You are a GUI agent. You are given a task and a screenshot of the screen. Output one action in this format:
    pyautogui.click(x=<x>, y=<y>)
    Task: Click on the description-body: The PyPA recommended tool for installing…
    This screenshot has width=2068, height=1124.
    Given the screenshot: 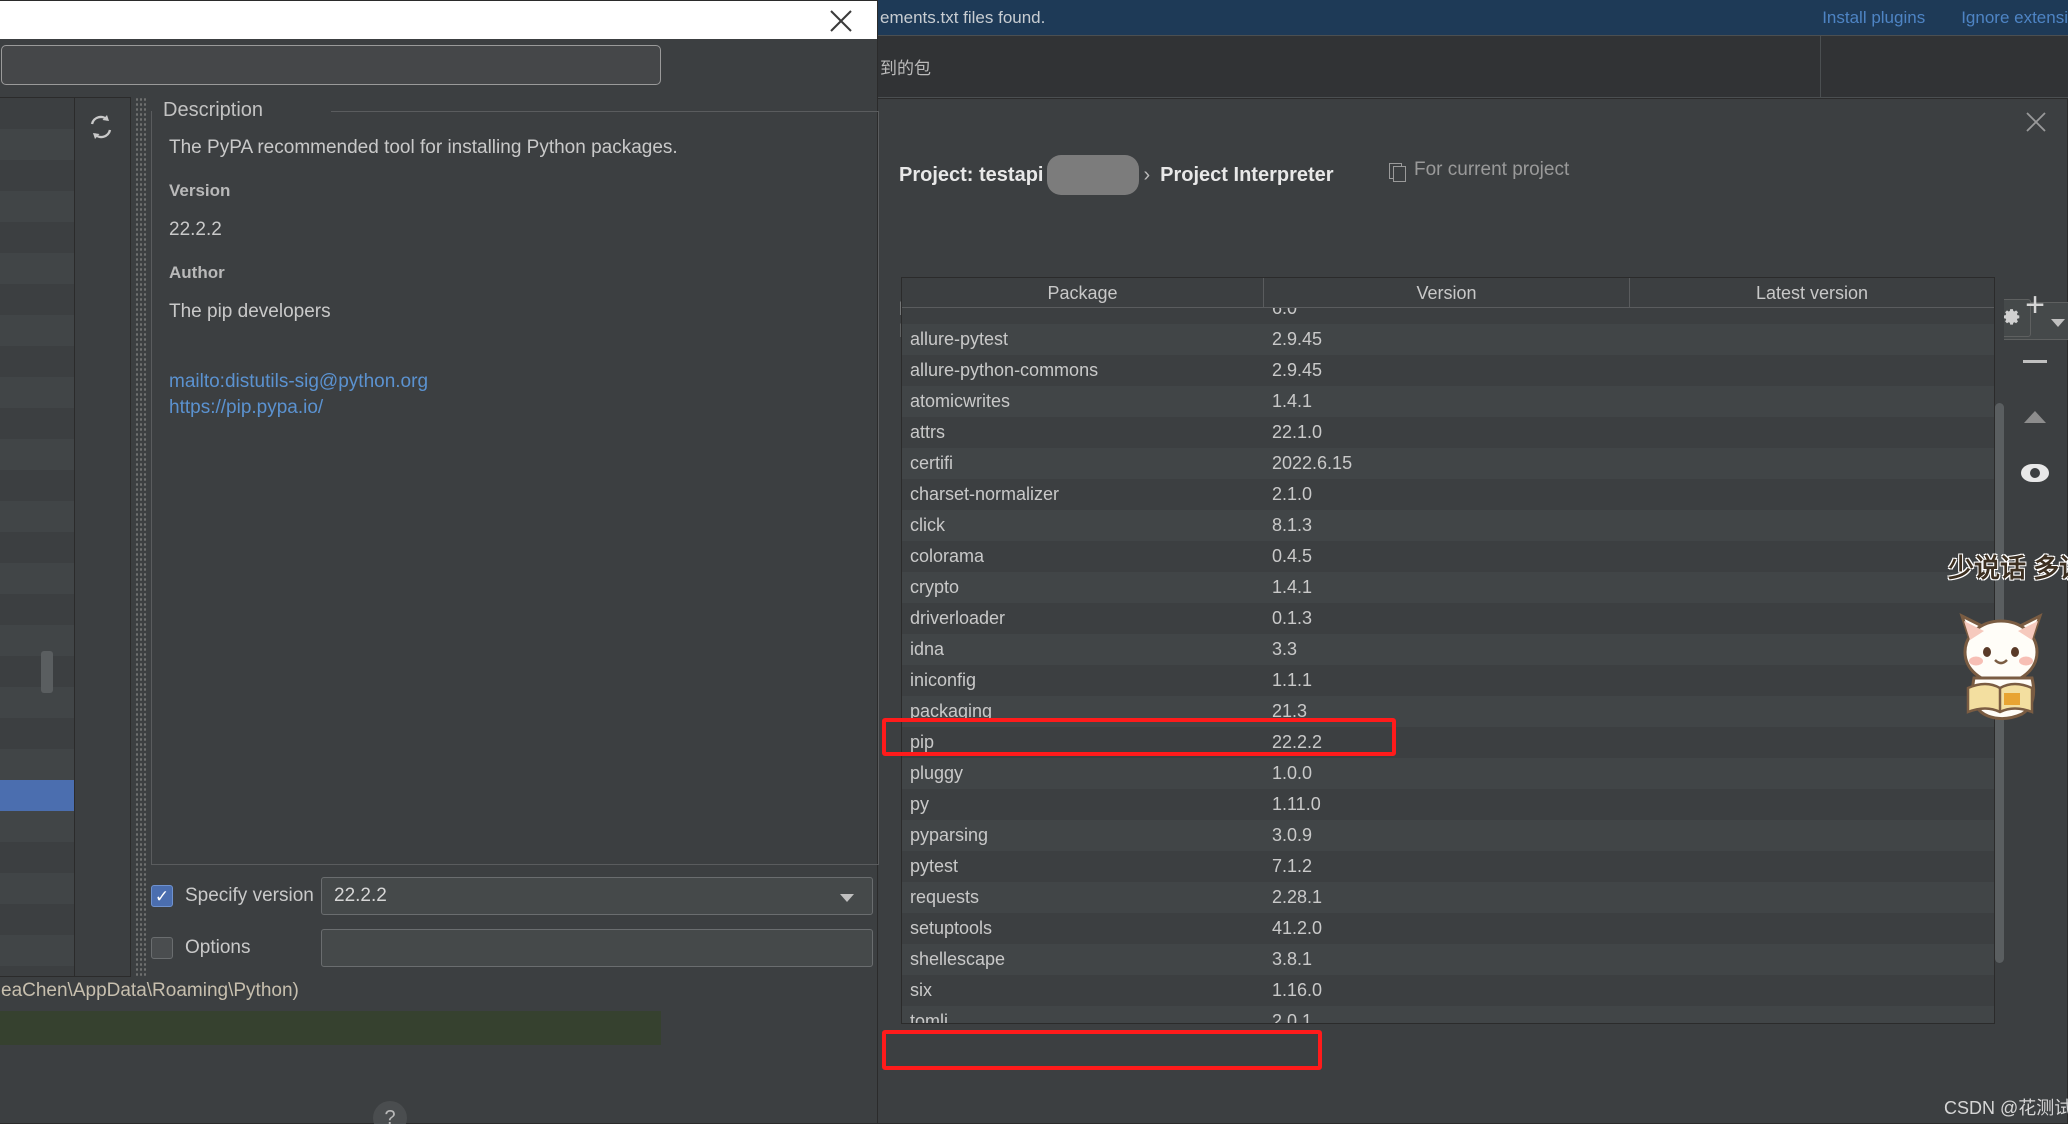 What is the action you would take?
    pyautogui.click(x=514, y=278)
    